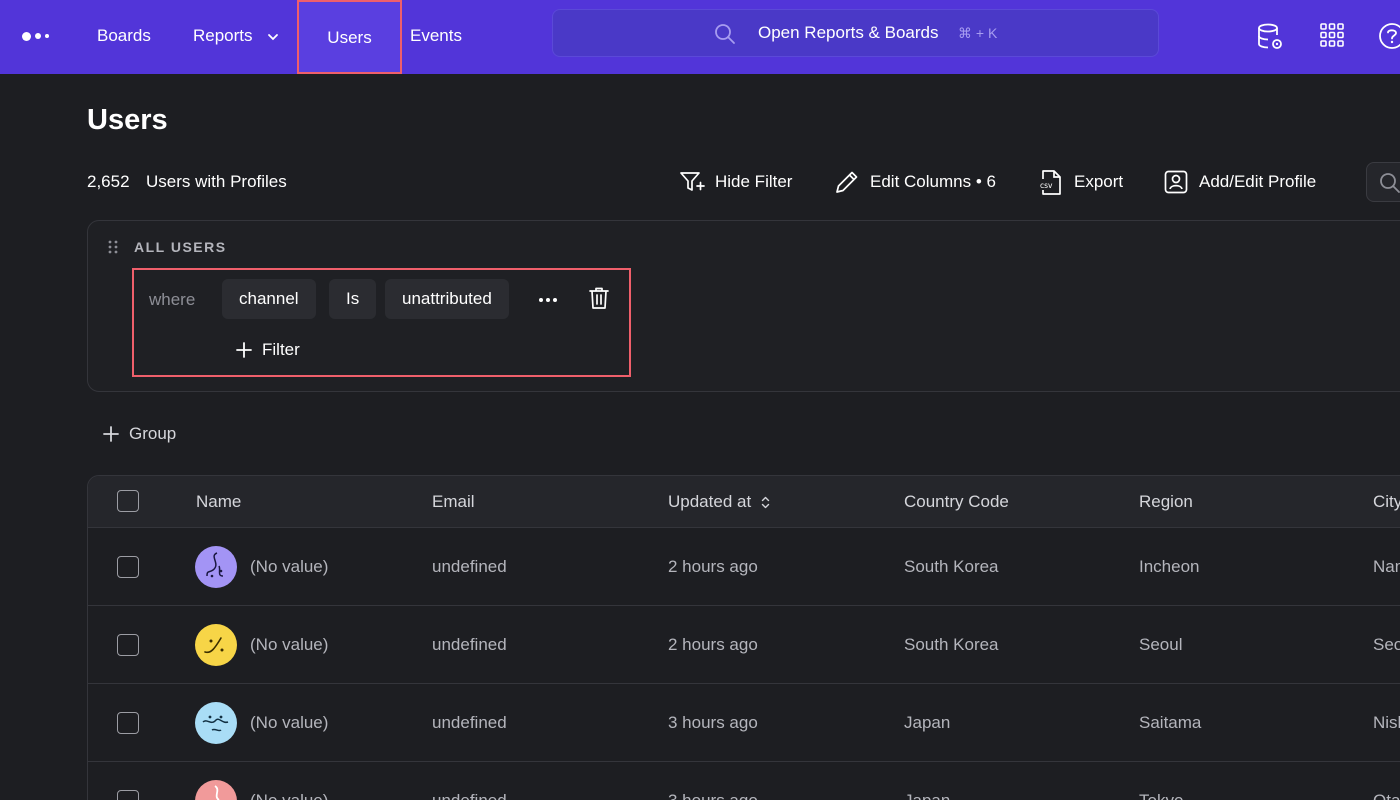  Describe the element at coordinates (933, 181) in the screenshot. I see `edit-columns-label: Edit Columns • 6` at that location.